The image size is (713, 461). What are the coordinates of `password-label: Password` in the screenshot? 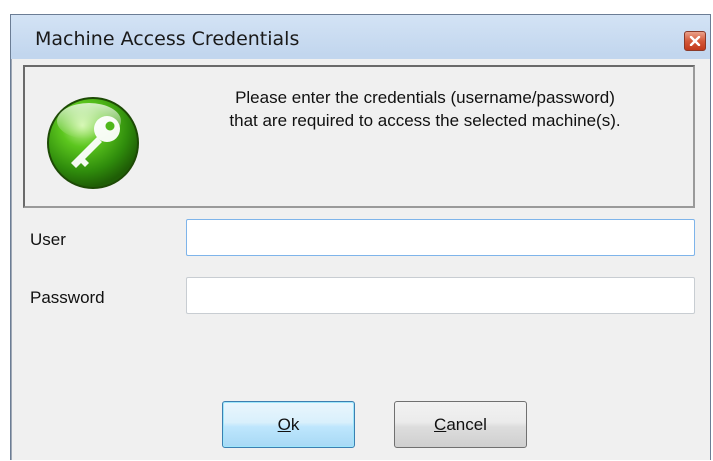 It's located at (67, 297).